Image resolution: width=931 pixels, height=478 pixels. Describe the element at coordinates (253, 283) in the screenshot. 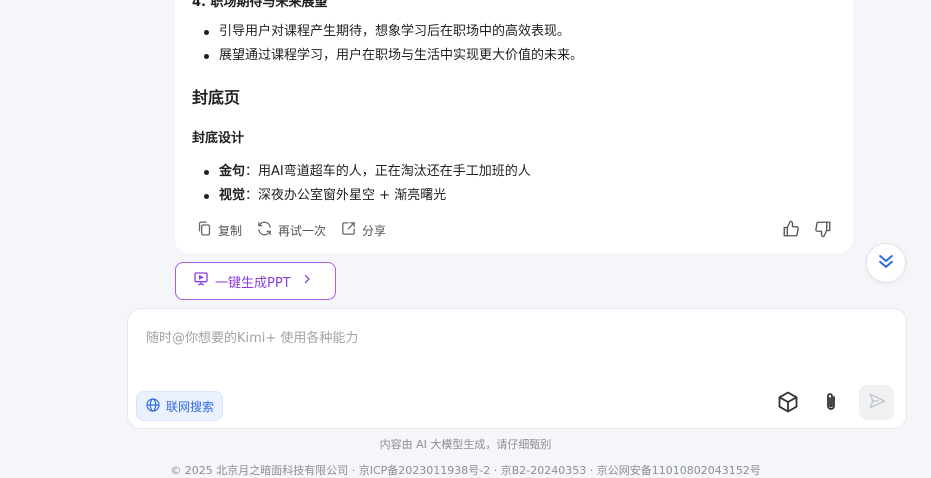

I see `generate-ppt-label: 一键生成PPT` at that location.